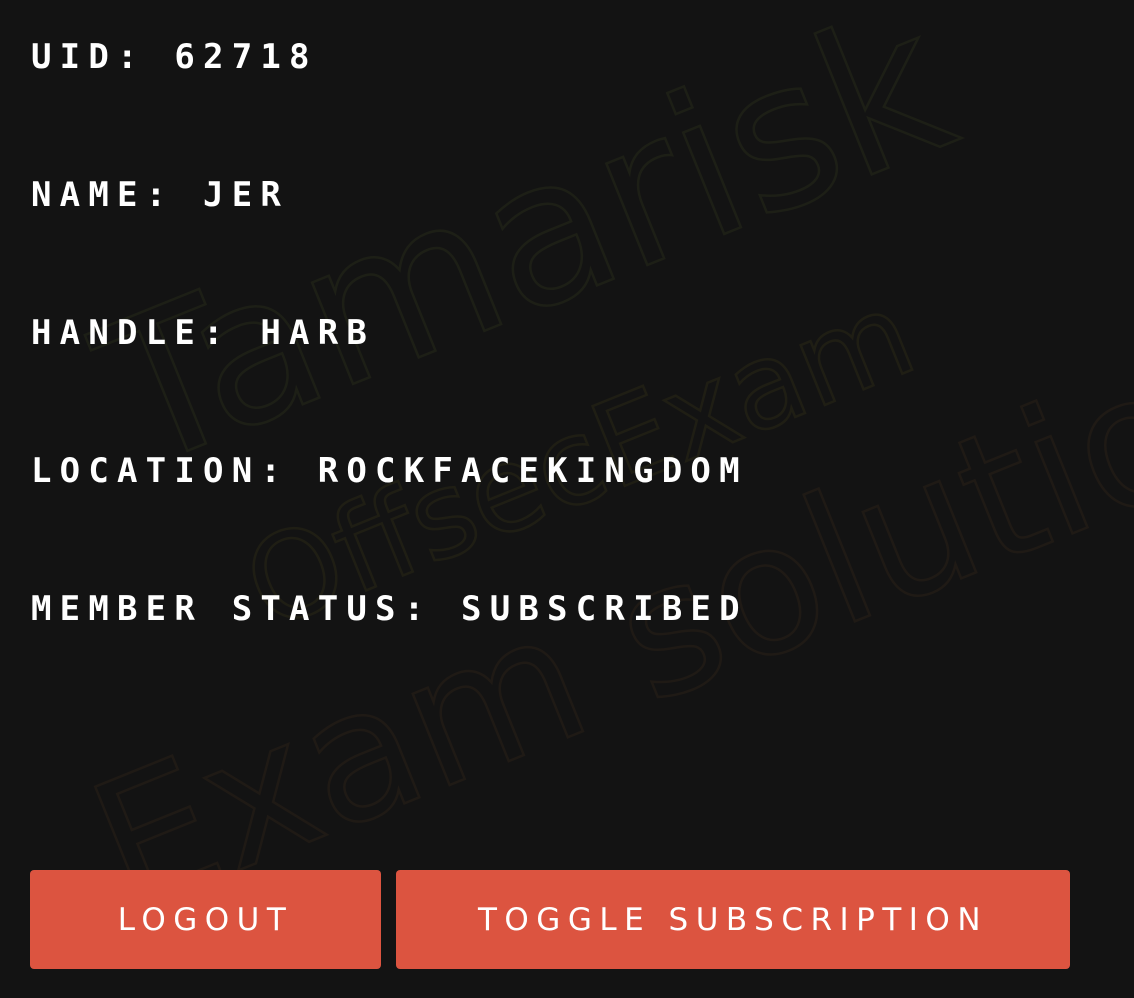 The height and width of the screenshot is (998, 1134). I want to click on toggle-subscription-button: TOGGLE SUBSCRIPTION, so click(733, 919).